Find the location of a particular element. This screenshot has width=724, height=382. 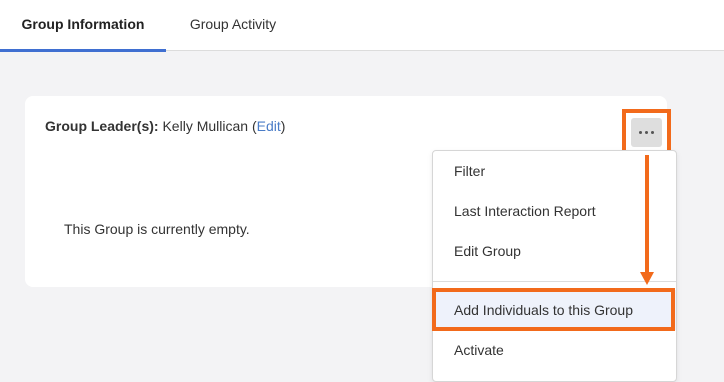

tab-label: Group Information is located at coordinates (83, 24).